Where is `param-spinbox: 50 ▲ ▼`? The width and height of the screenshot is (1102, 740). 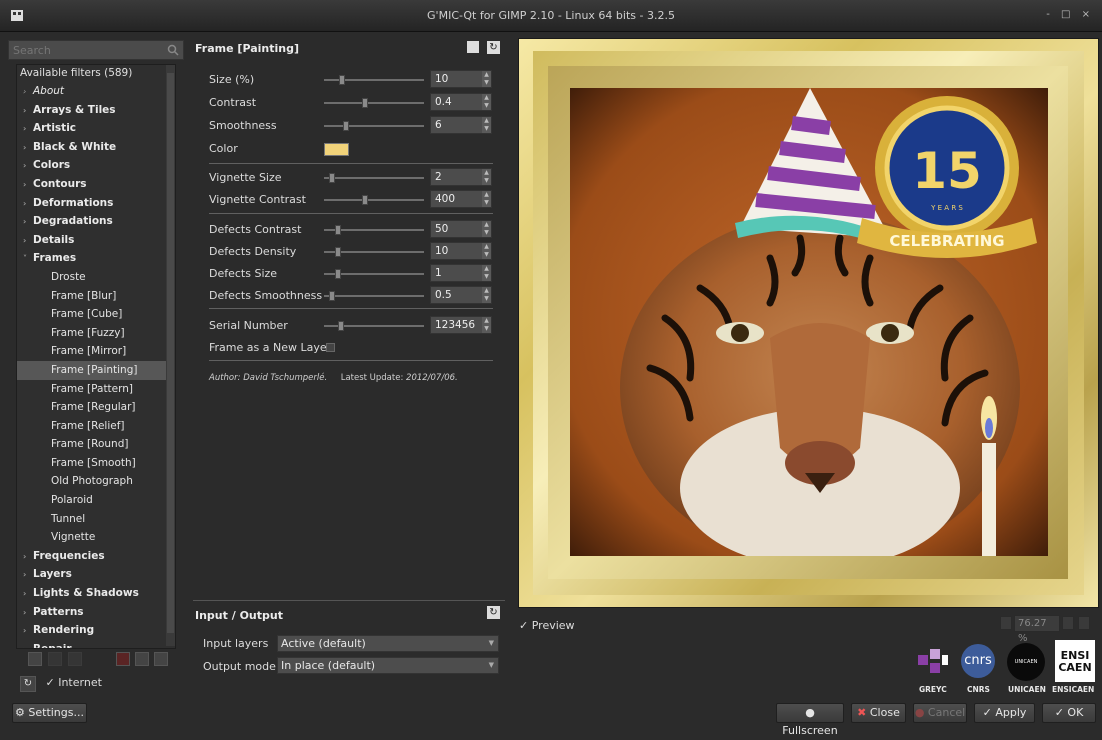
param-spinbox: 50 ▲ ▼ is located at coordinates (461, 229).